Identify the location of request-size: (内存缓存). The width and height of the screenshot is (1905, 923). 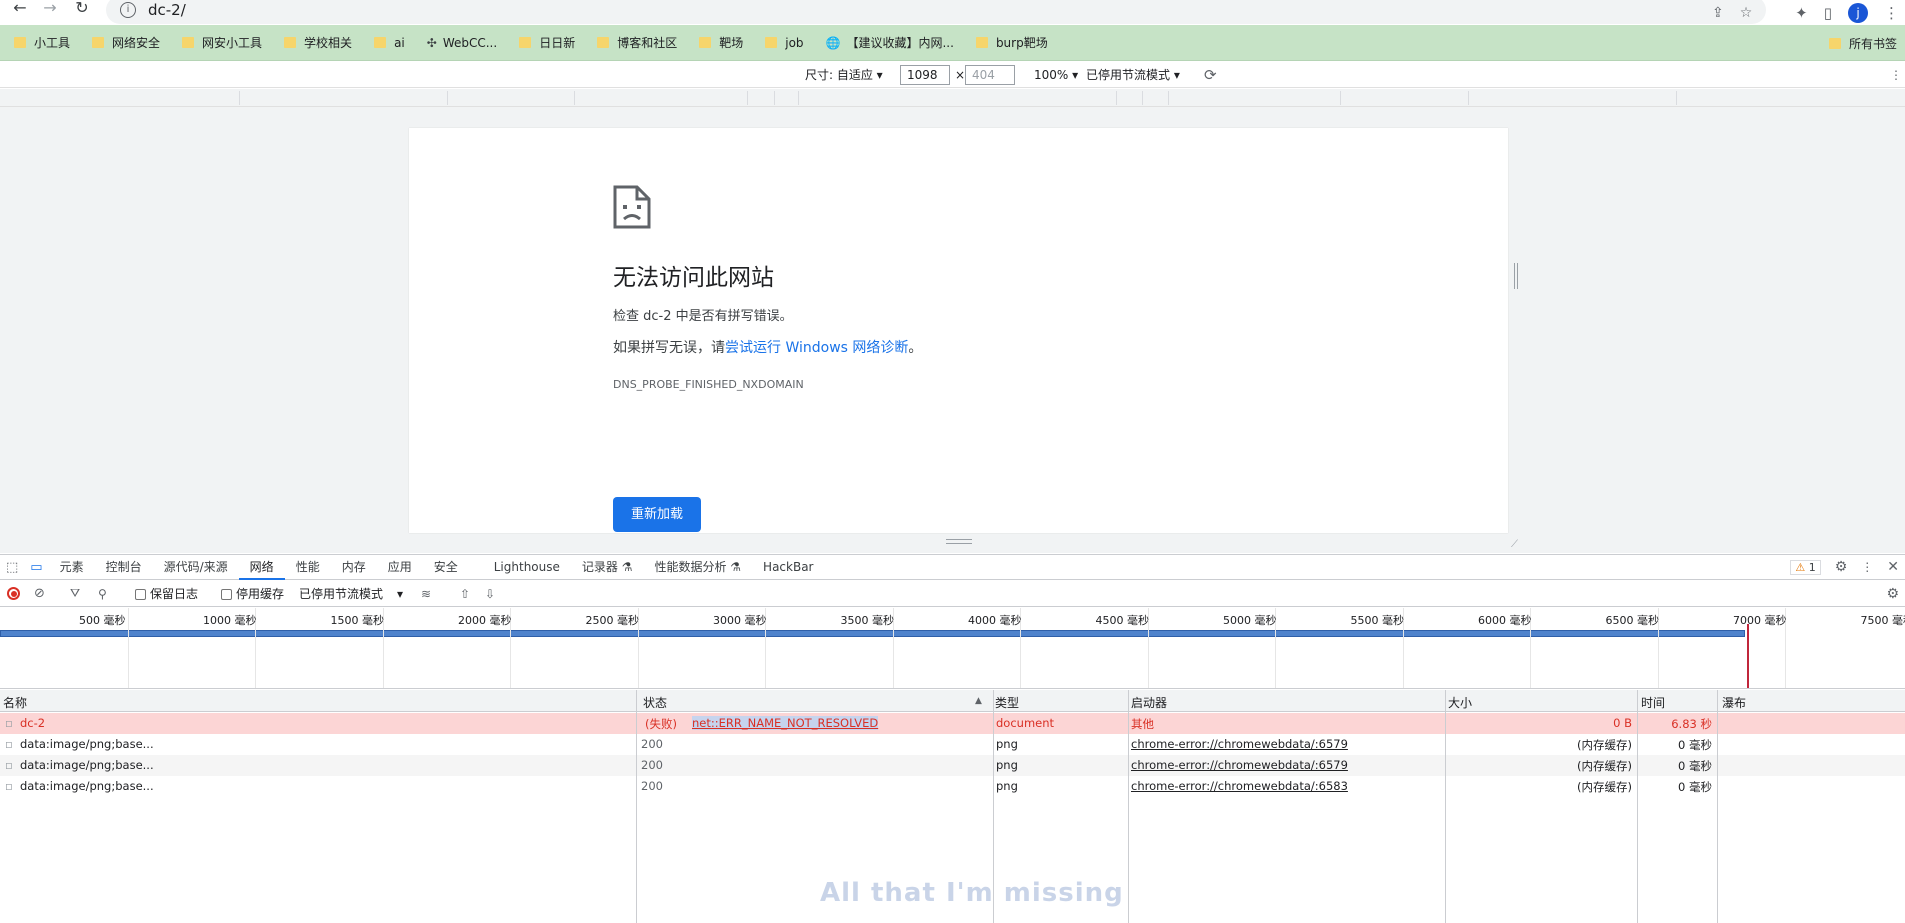
(1604, 766).